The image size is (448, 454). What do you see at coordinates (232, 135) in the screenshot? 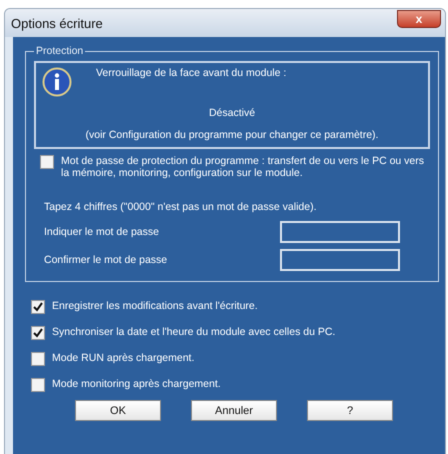
I see `info-note: (voir Configuration du programme pour changer ce paramètre).` at bounding box center [232, 135].